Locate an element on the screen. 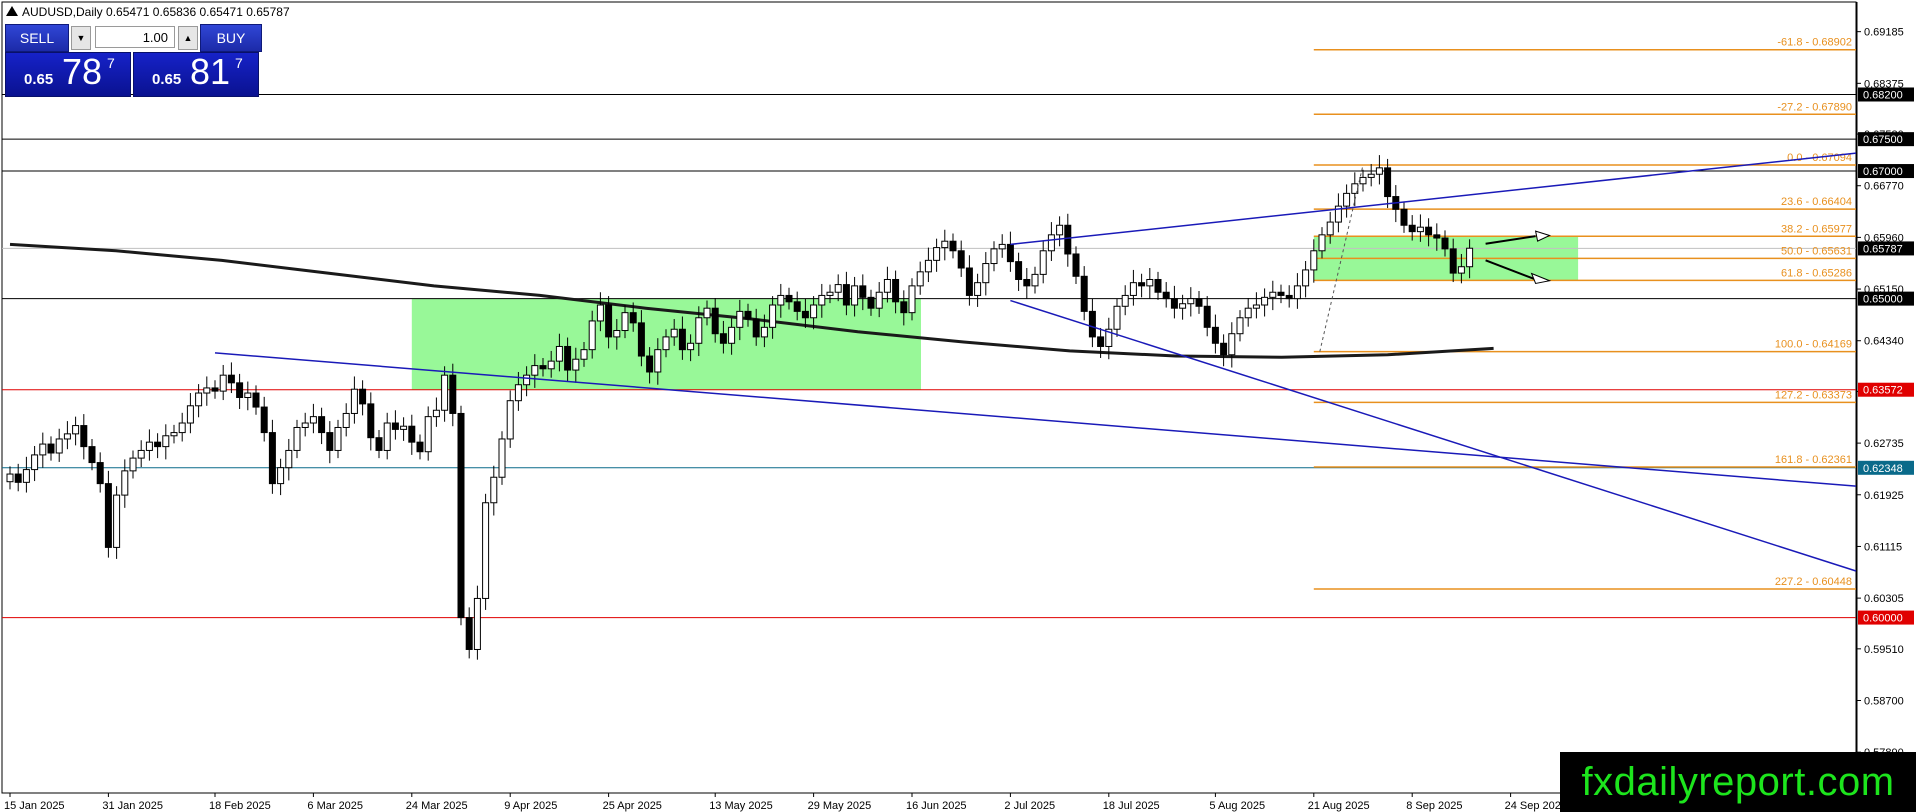 Image resolution: width=1916 pixels, height=812 pixels. x-tick-label: 5 Aug 2025 is located at coordinates (1237, 806).